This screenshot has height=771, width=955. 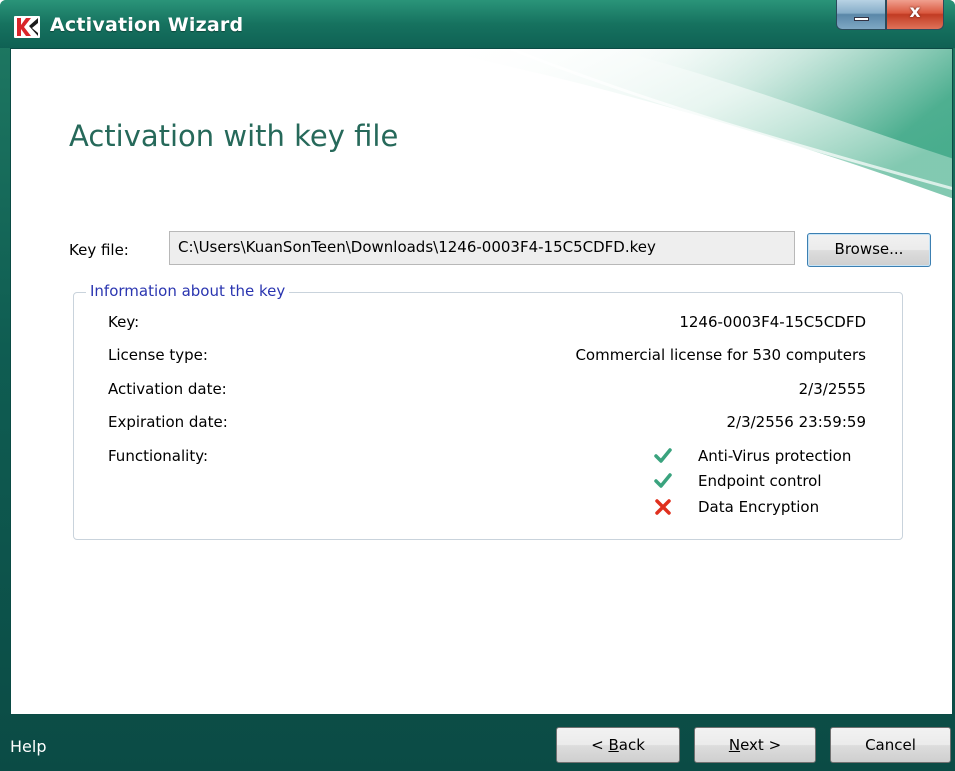 What do you see at coordinates (613, 745) in the screenshot?
I see `back-accesskey: B` at bounding box center [613, 745].